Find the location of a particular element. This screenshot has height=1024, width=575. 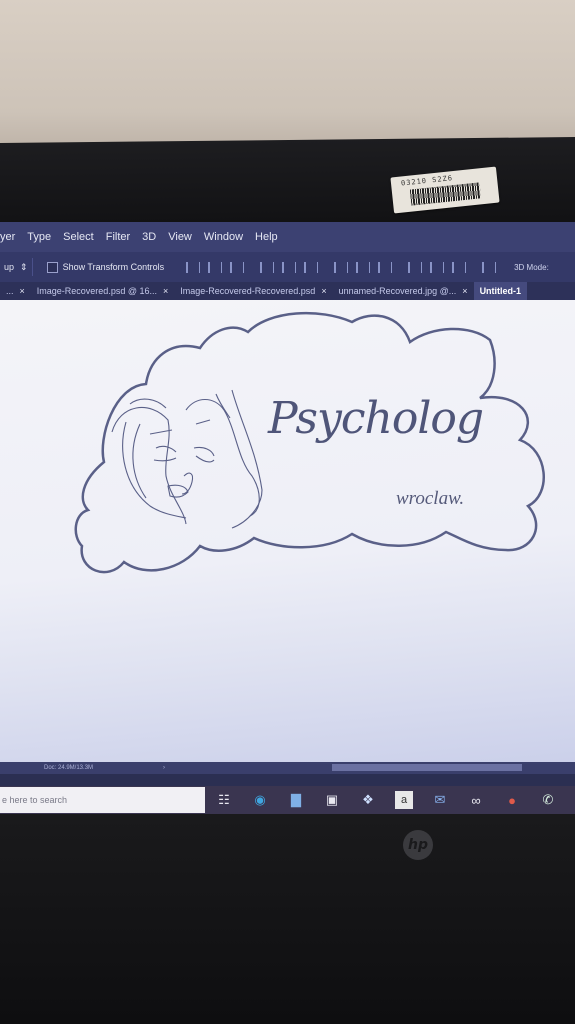

auto-align-icon is located at coordinates (489, 267).